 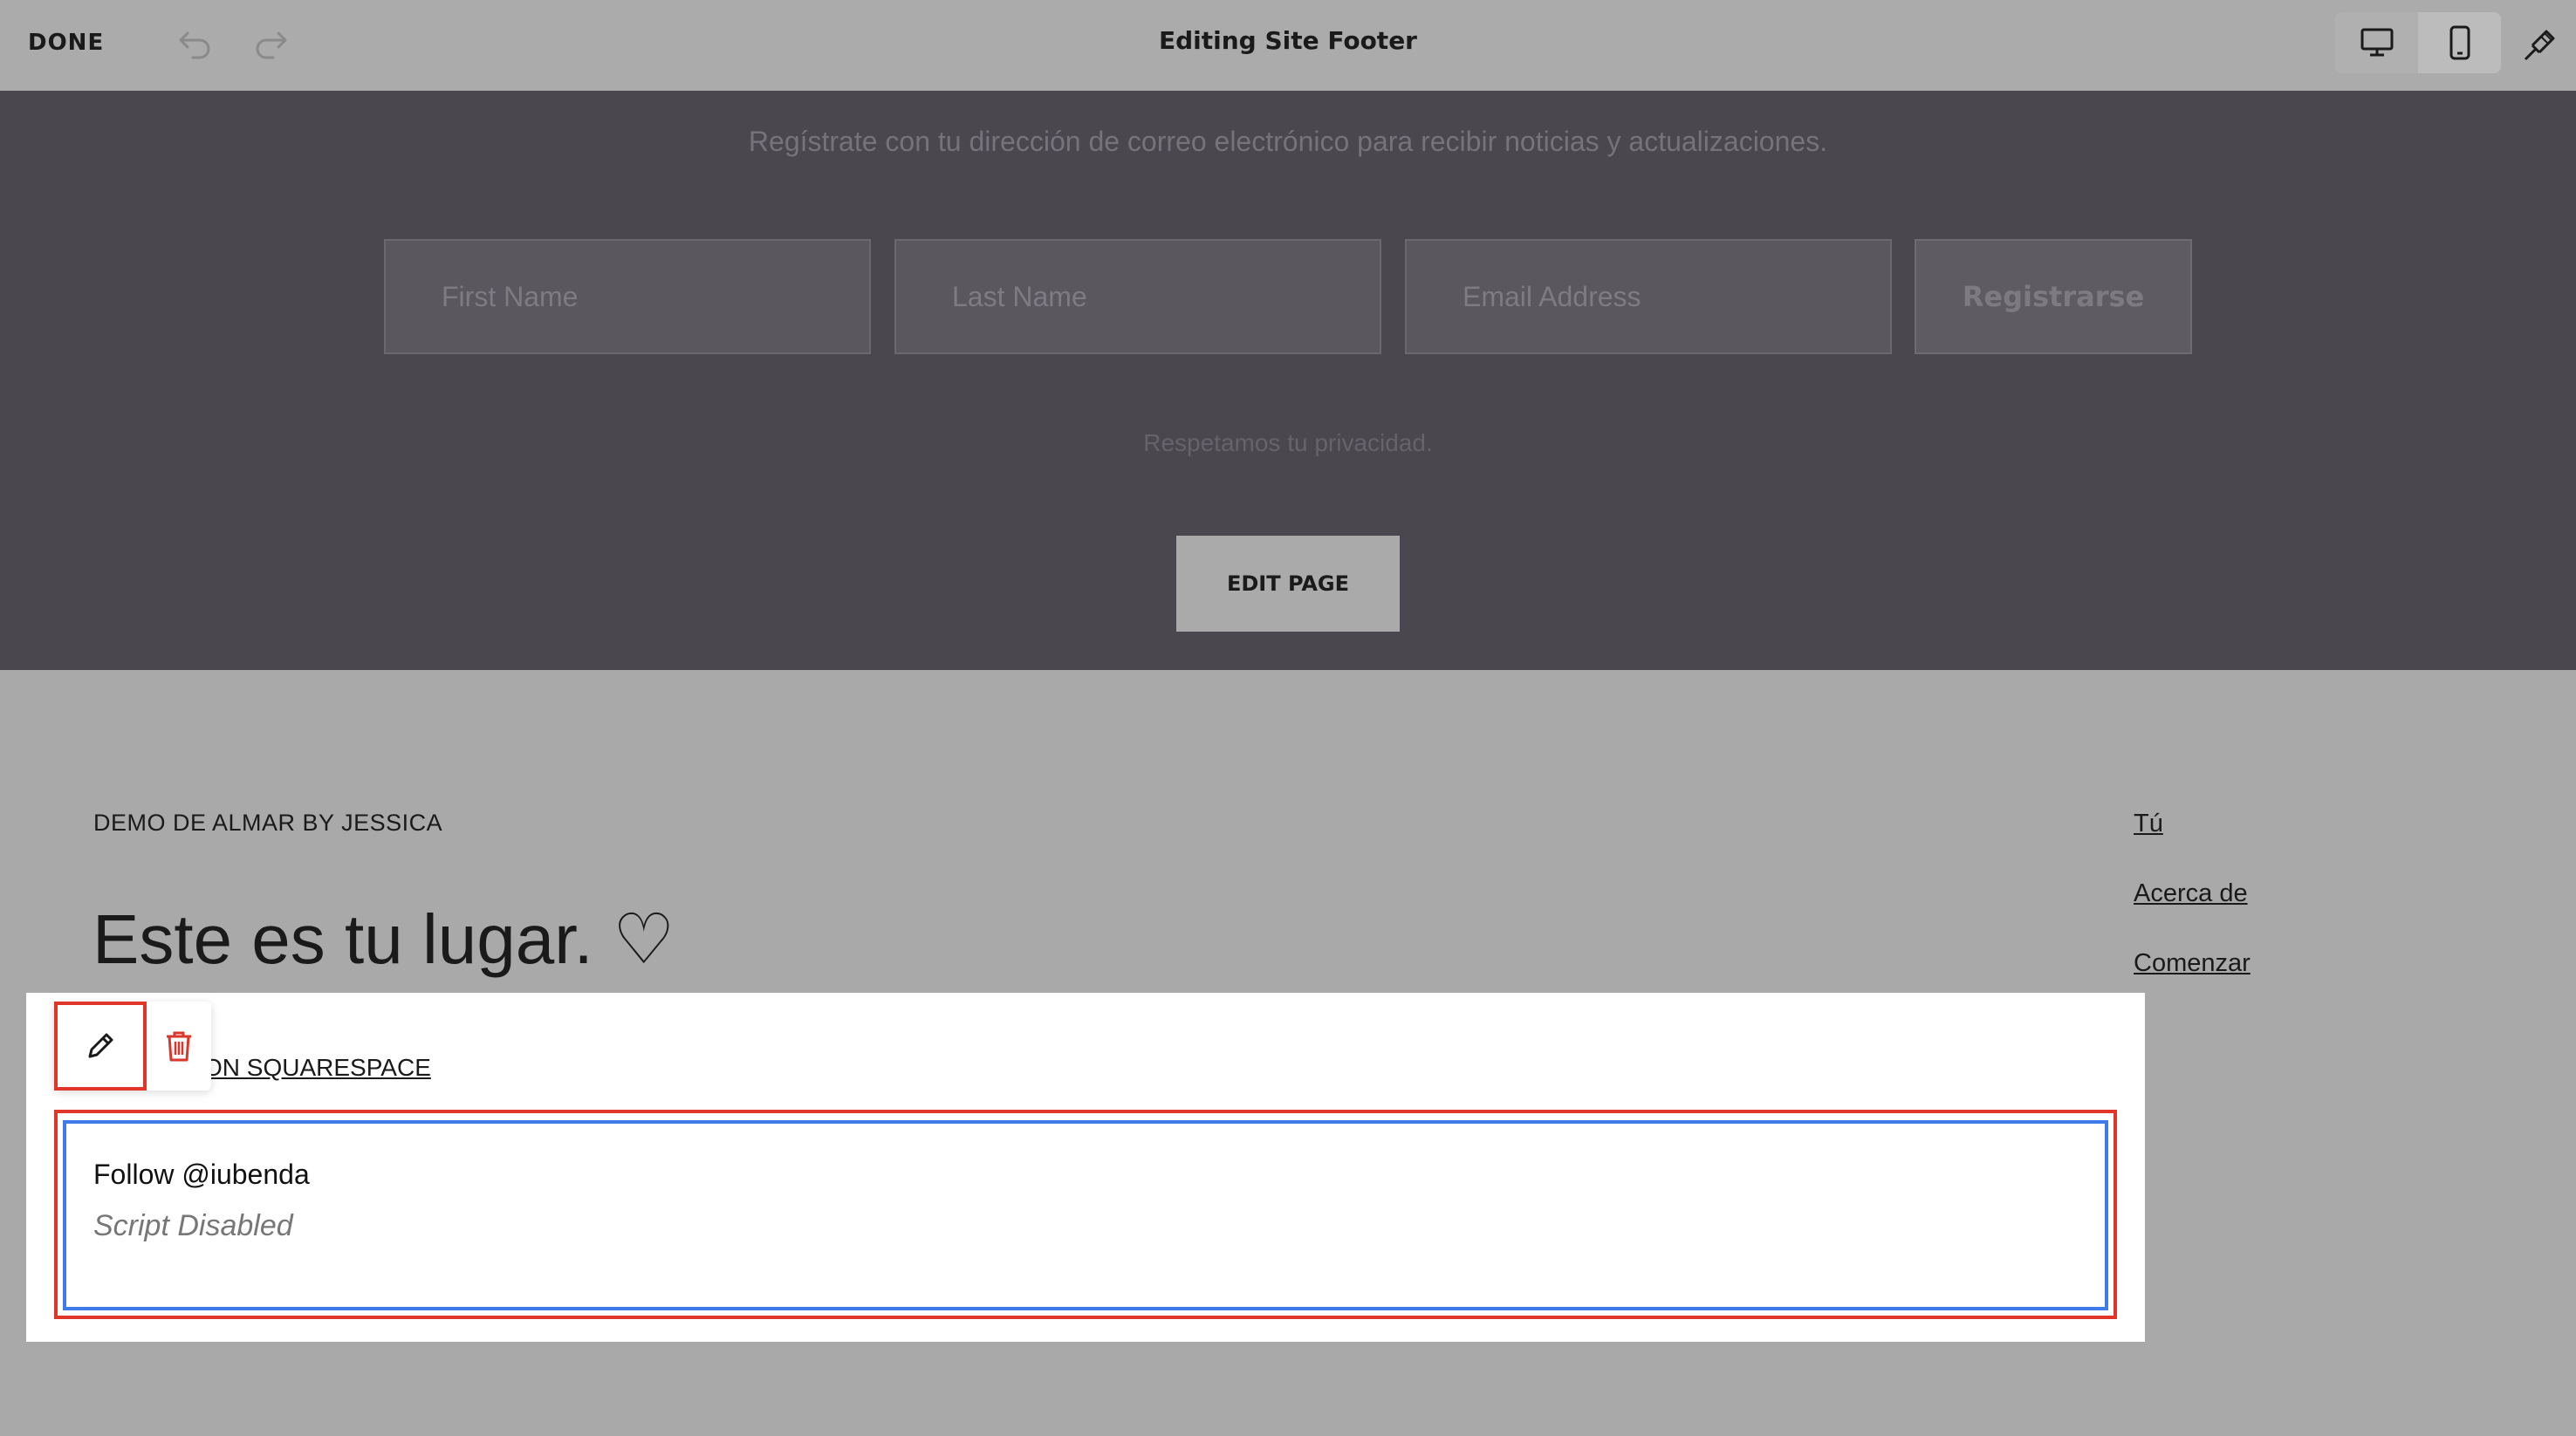 I want to click on email-field: Email Address, so click(x=1648, y=296).